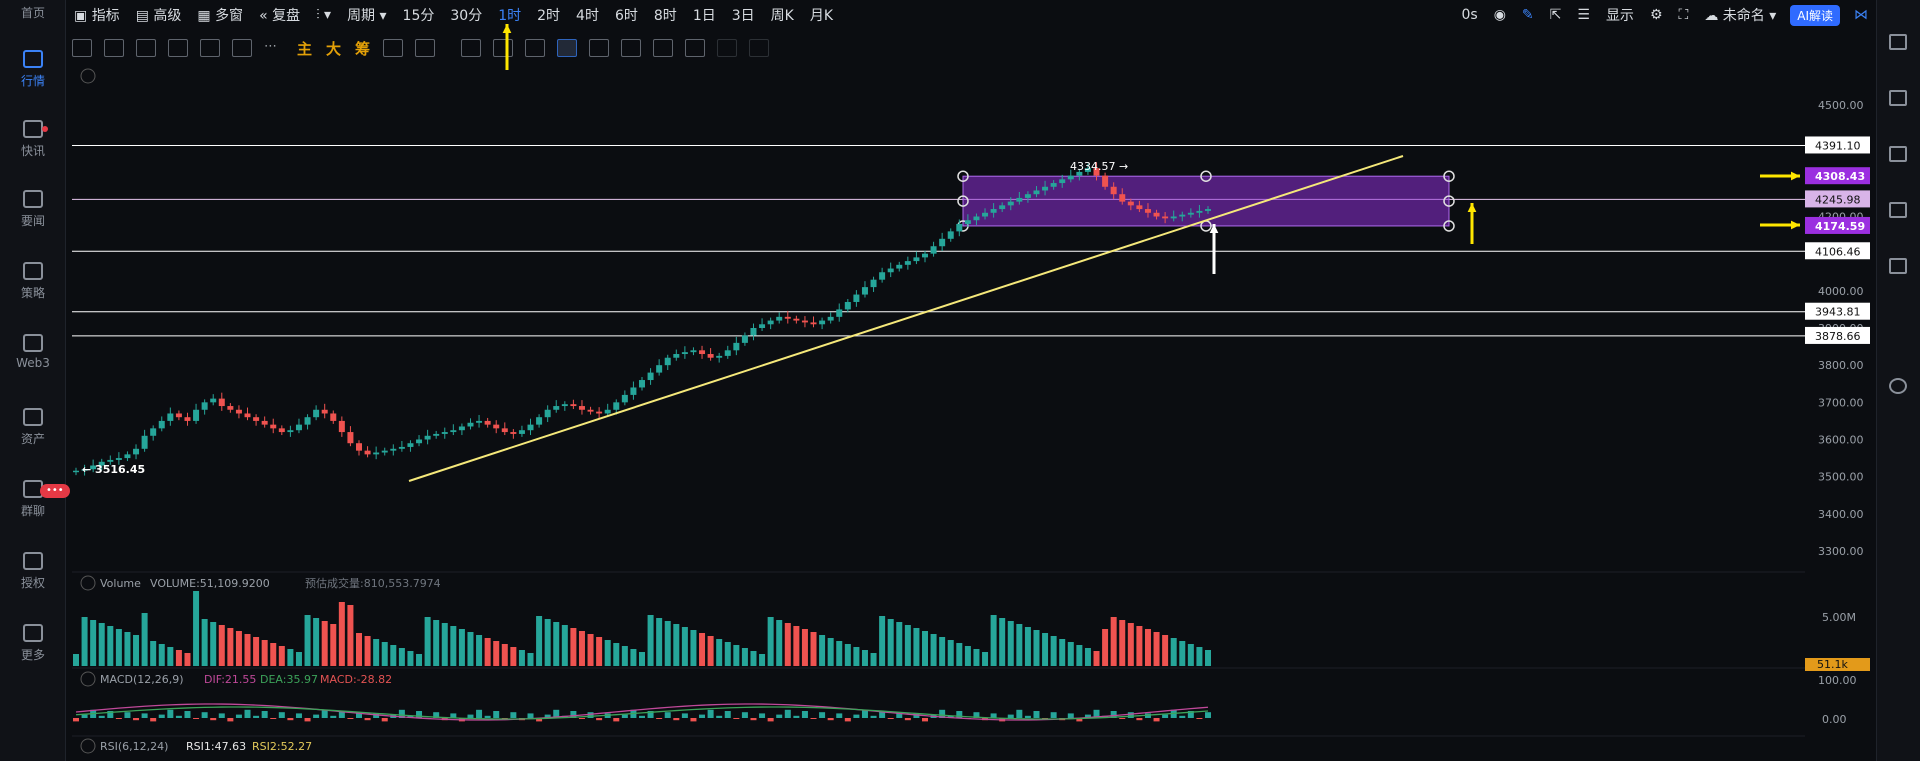  I want to click on arrow-up-interval-head, so click(507, 29).